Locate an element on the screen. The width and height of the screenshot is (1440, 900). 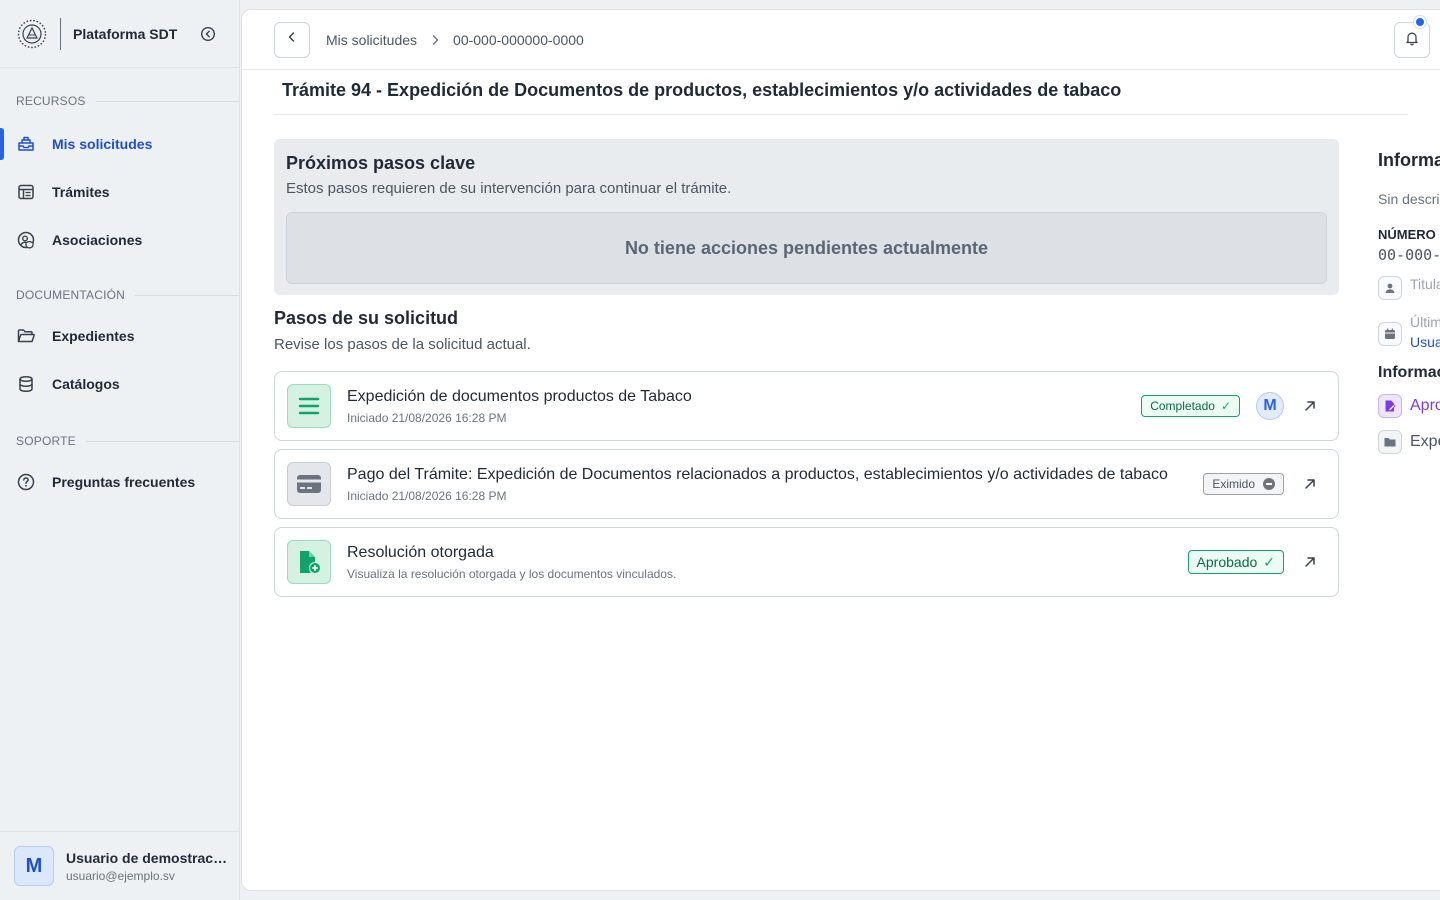
chevron-left-icon is located at coordinates (292, 39).